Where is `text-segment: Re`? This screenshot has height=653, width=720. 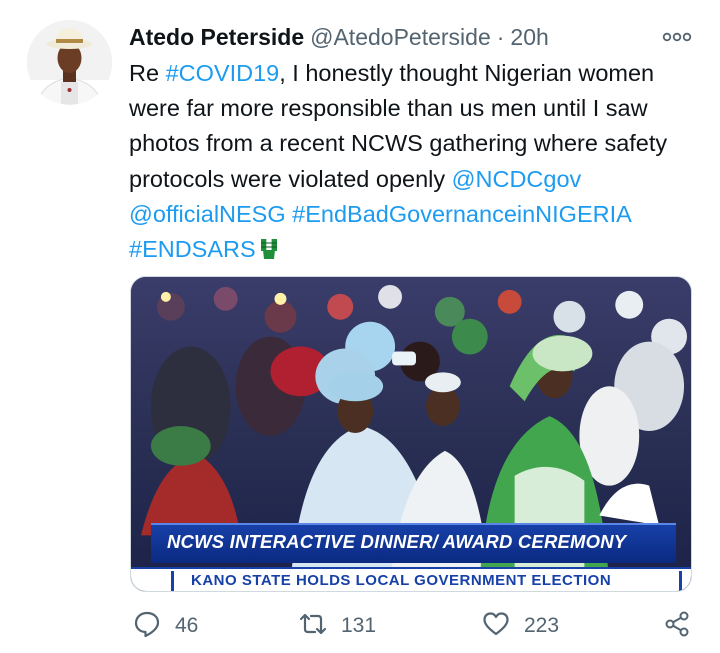
text-segment: Re is located at coordinates (147, 73).